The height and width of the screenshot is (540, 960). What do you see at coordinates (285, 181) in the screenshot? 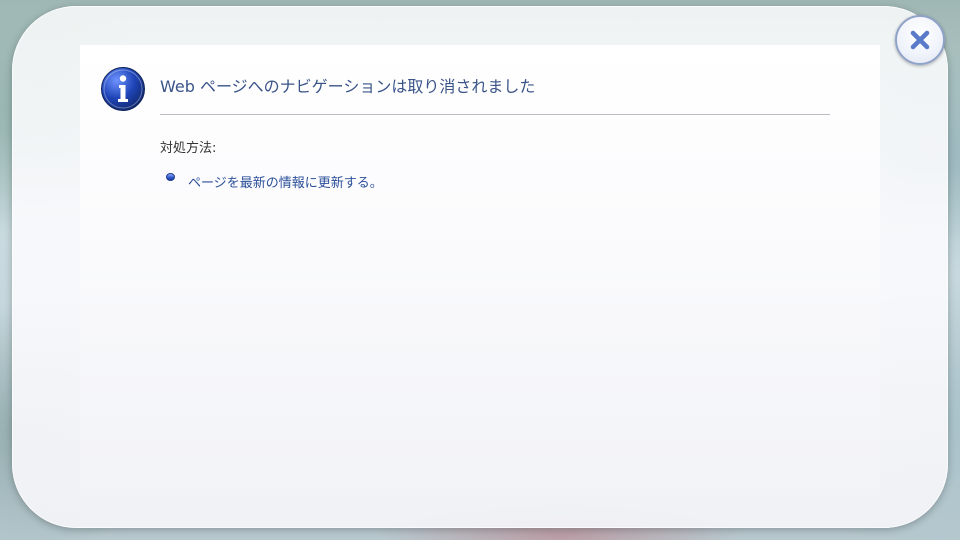
I see `refresh-page-link: ページを最新の情報に更新する。` at bounding box center [285, 181].